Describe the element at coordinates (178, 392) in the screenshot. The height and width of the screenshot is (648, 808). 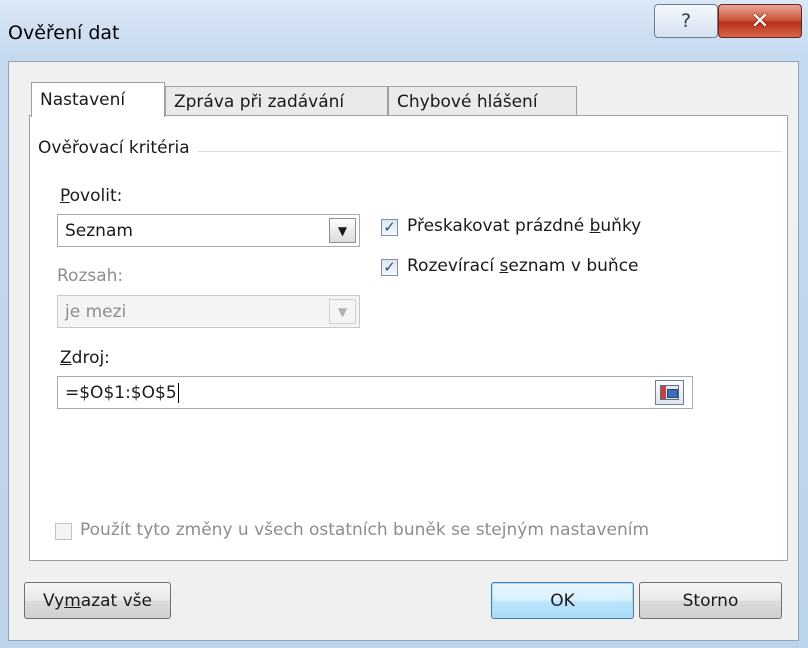
I see `text-caret` at that location.